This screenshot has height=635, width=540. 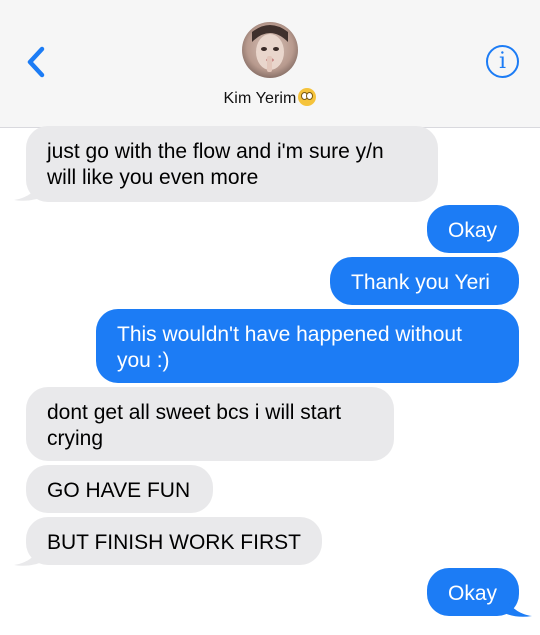 I want to click on contact-avatar, so click(x=270, y=50).